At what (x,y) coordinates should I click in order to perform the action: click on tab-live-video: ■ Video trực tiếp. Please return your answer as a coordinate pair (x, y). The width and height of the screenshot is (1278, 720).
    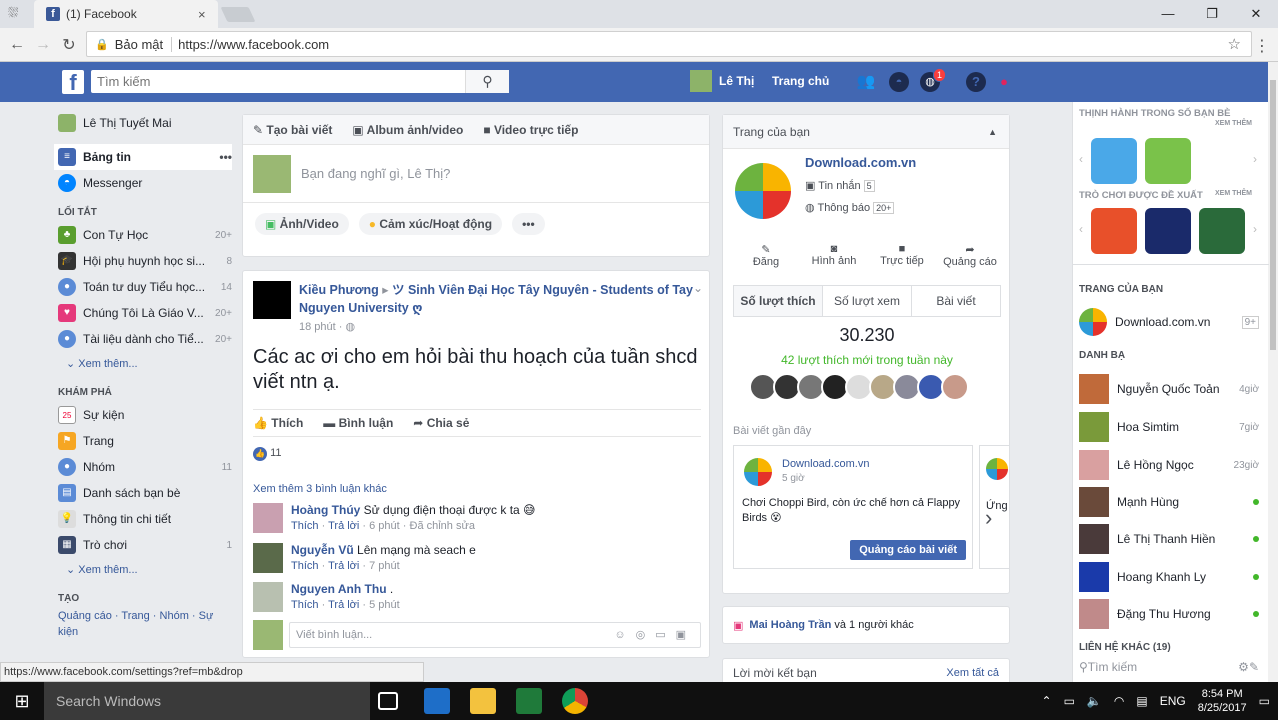
    Looking at the image, I should click on (530, 130).